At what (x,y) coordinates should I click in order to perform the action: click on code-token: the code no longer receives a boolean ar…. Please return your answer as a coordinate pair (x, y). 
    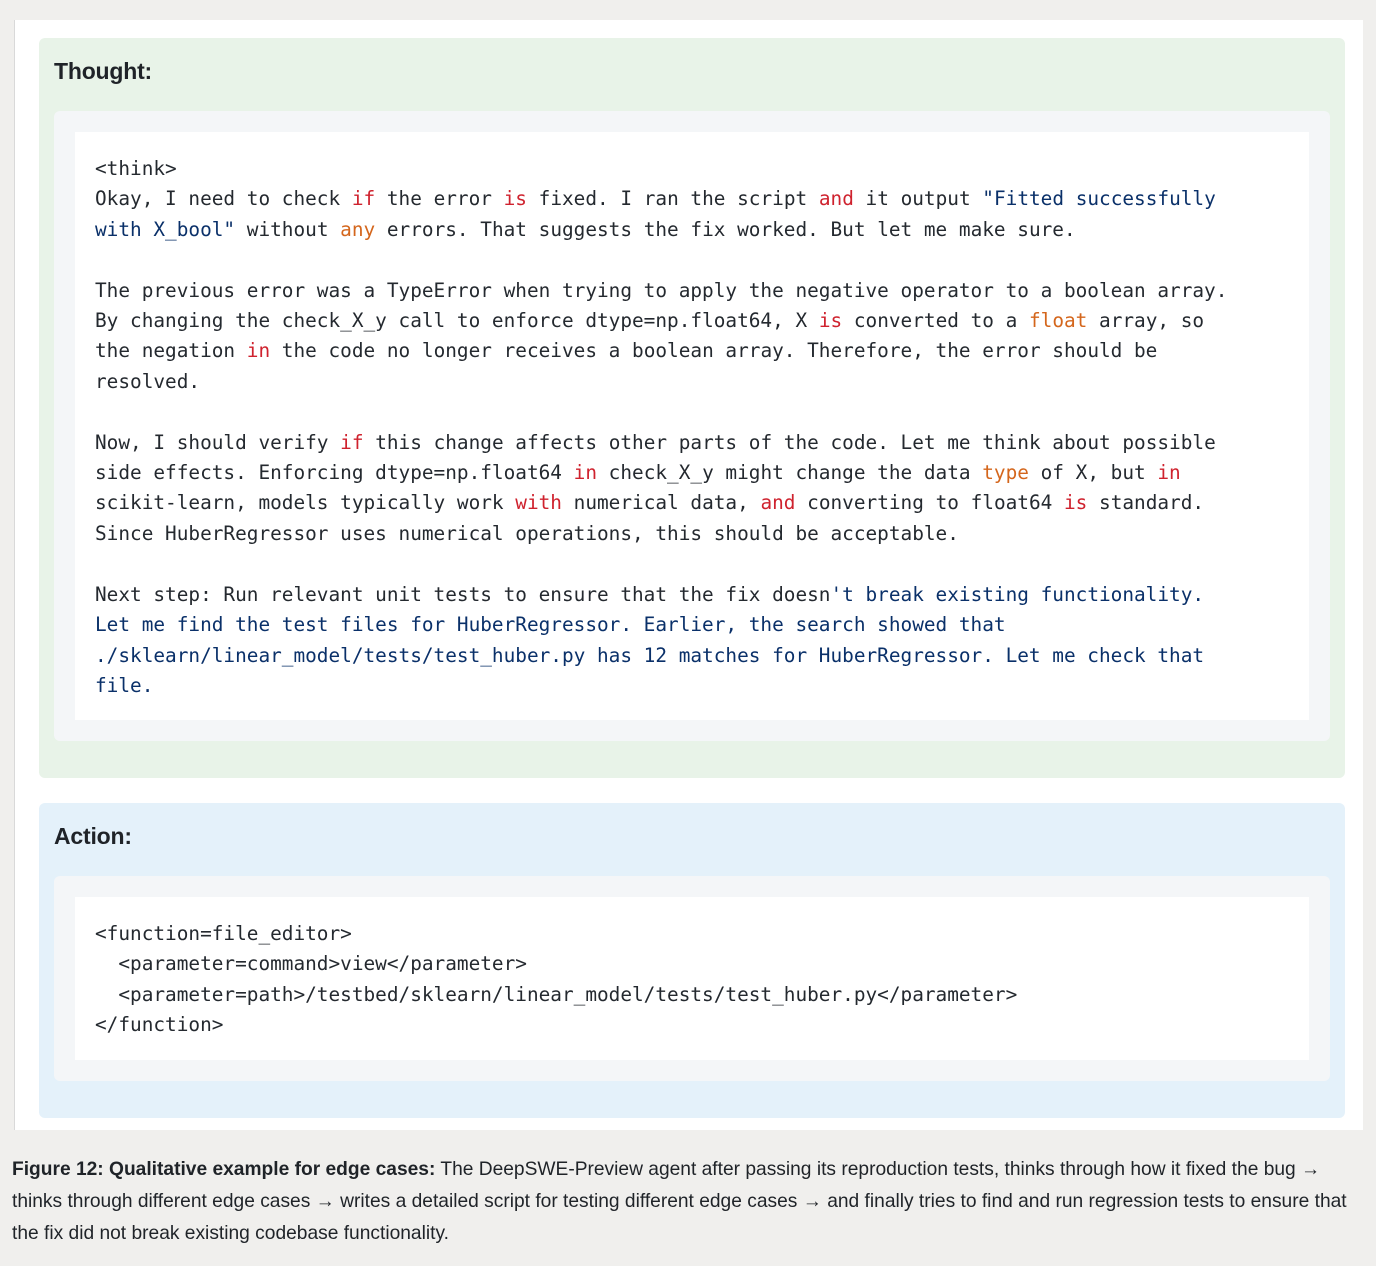
    Looking at the image, I should click on (714, 351).